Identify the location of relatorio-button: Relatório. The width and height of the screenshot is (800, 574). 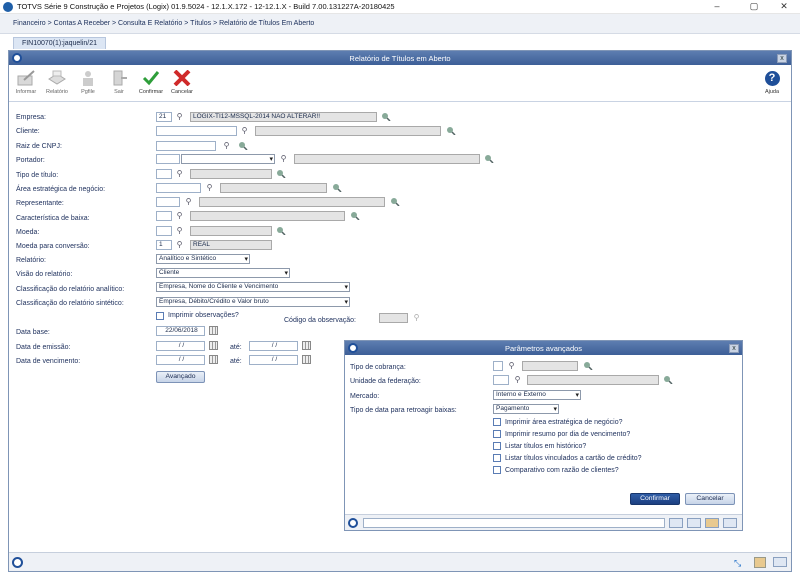
(57, 82).